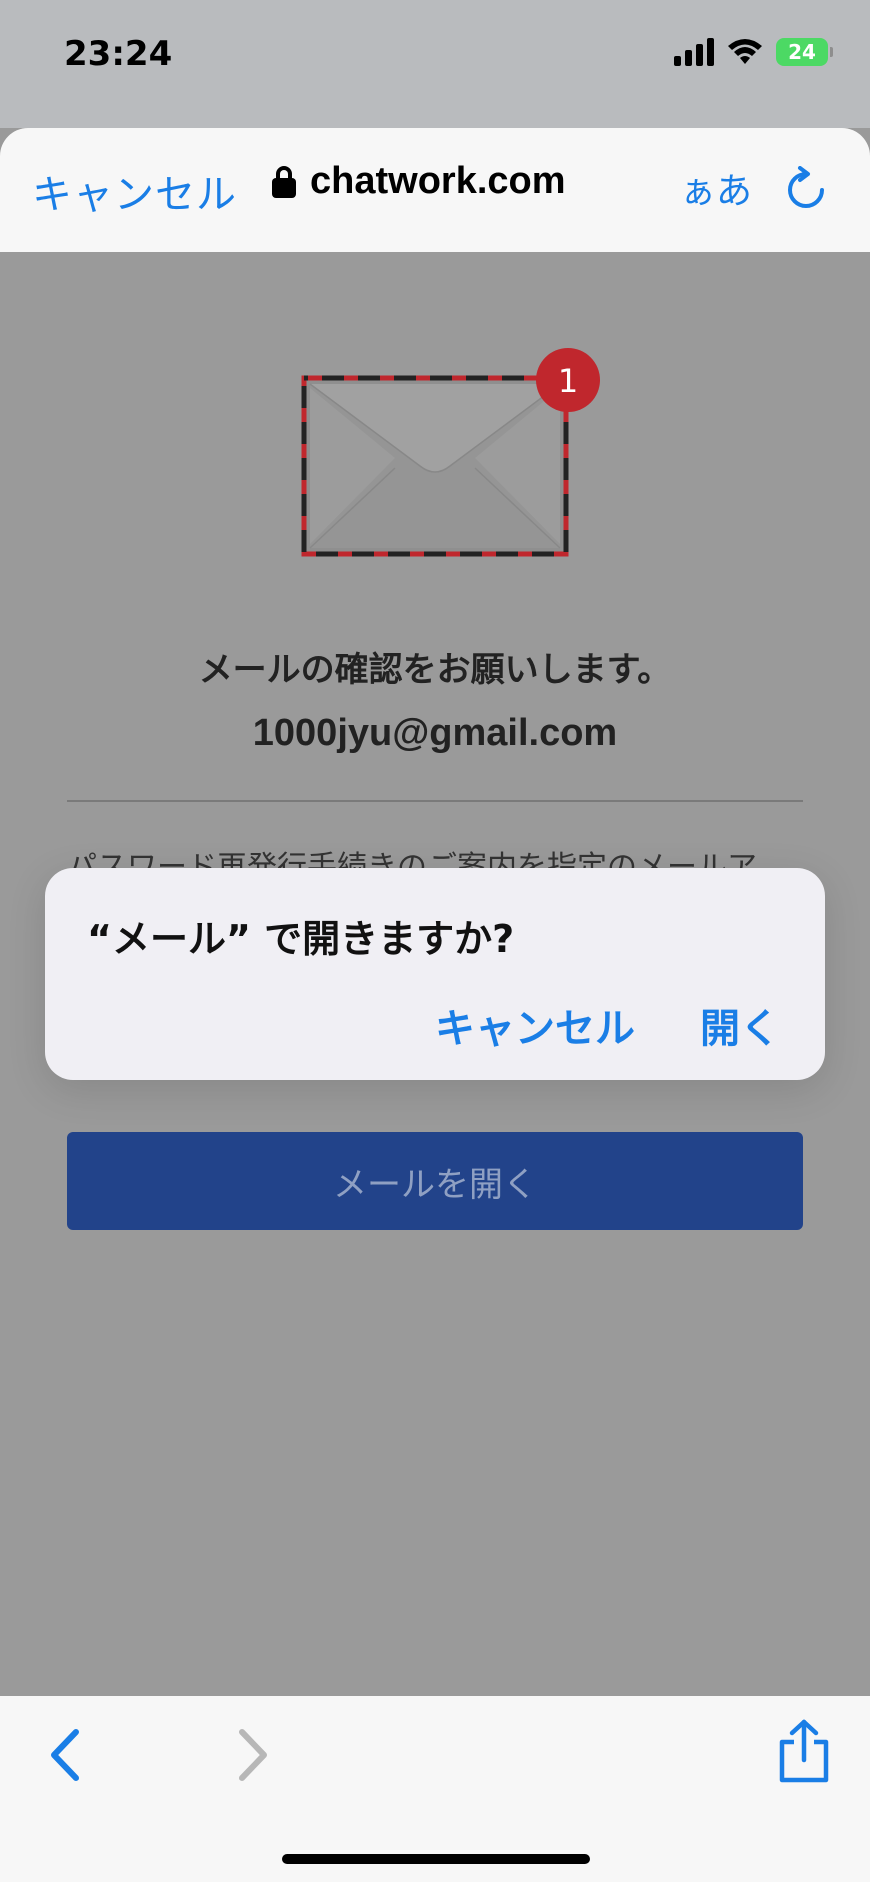  What do you see at coordinates (435, 64) in the screenshot?
I see `status-bar: 23:24 24` at bounding box center [435, 64].